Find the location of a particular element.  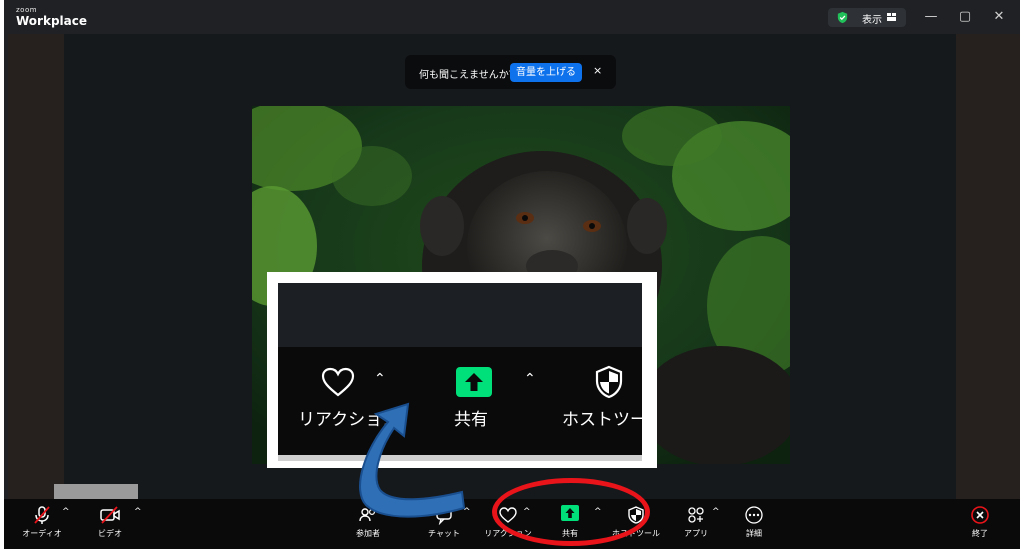

audio-label: オーディオ is located at coordinates (42, 533).